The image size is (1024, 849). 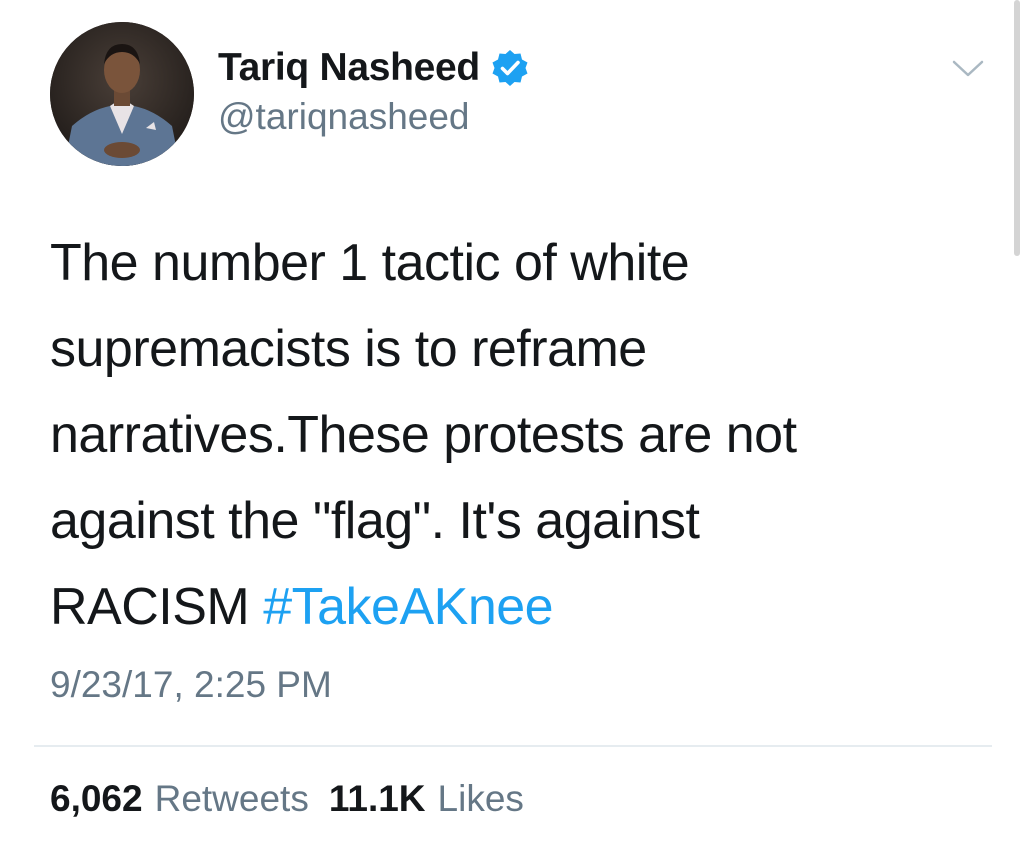 I want to click on likes-stat: 11.1K Likes, so click(x=426, y=799).